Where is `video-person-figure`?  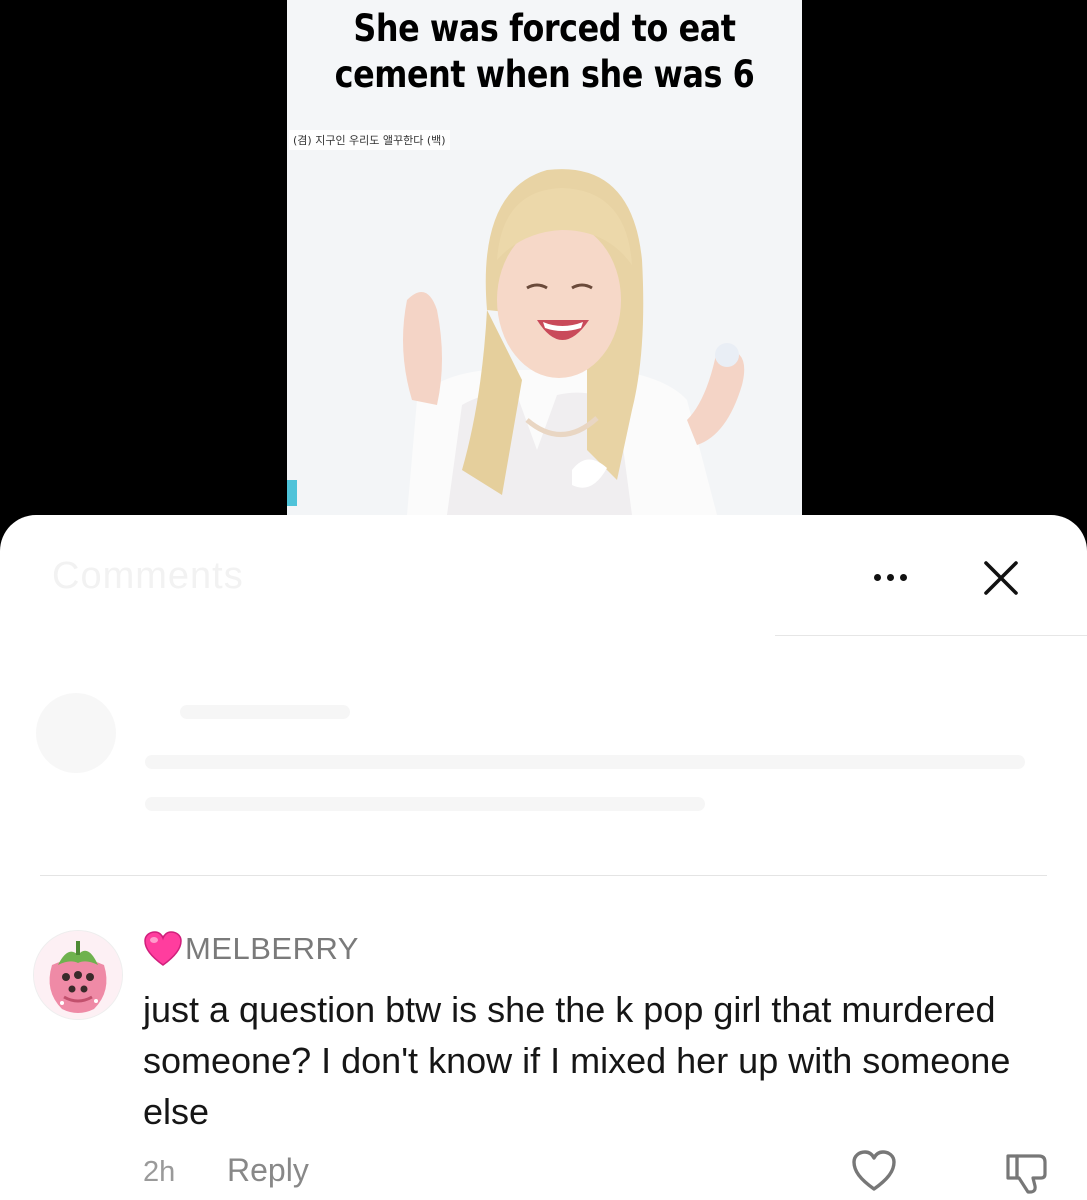 video-person-figure is located at coordinates (544, 332).